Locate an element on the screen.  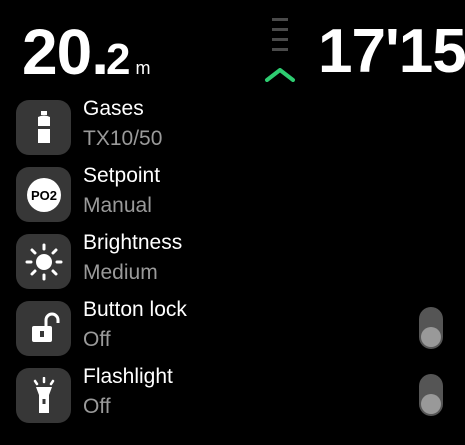
menu-item-brightness: Brightness Medium is located at coordinates (236, 261).